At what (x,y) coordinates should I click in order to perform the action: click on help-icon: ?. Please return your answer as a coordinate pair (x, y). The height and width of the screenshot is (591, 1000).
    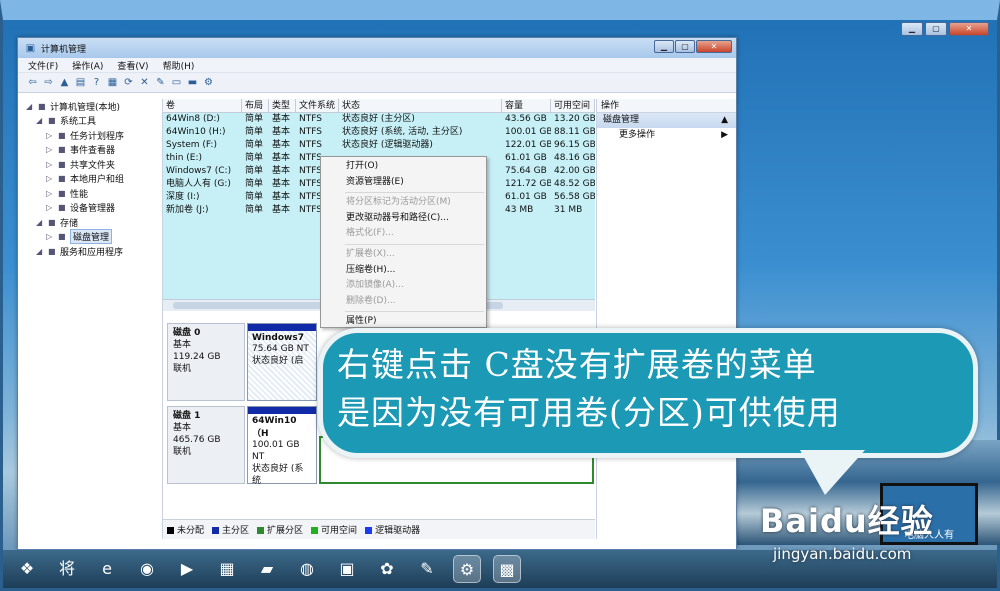
    Looking at the image, I should click on (96, 82).